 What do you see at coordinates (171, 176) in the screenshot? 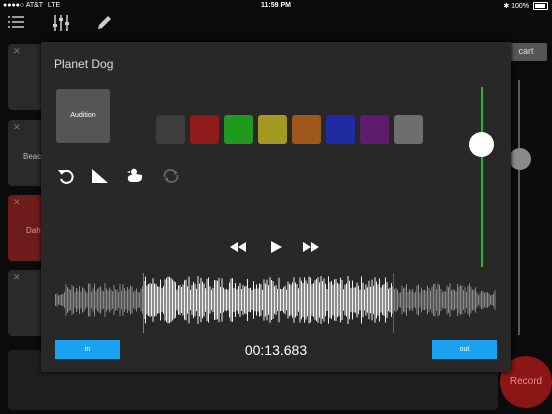
I see `loop-icon` at bounding box center [171, 176].